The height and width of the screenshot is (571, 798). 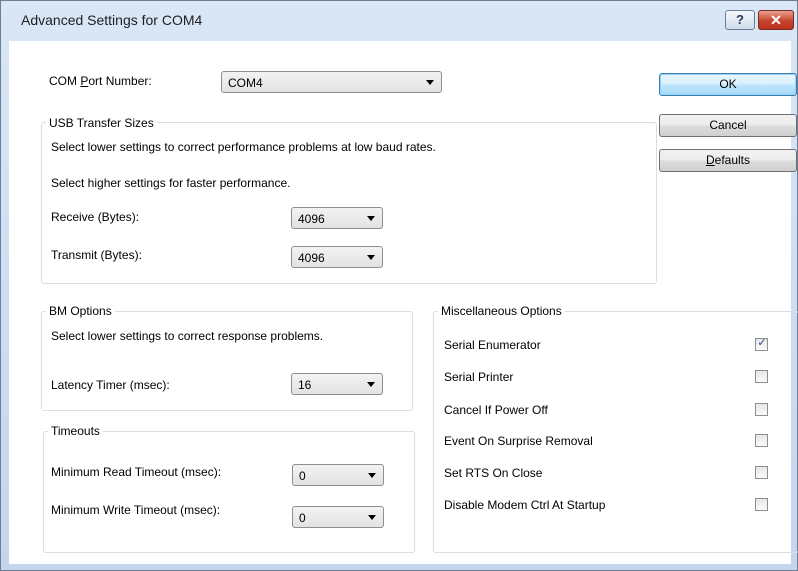 What do you see at coordinates (479, 377) in the screenshot?
I see `serial-printer-label: Serial Printer` at bounding box center [479, 377].